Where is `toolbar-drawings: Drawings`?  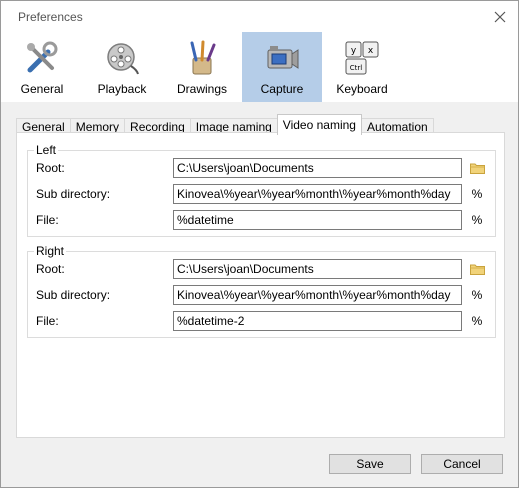
toolbar-drawings: Drawings is located at coordinates (202, 67).